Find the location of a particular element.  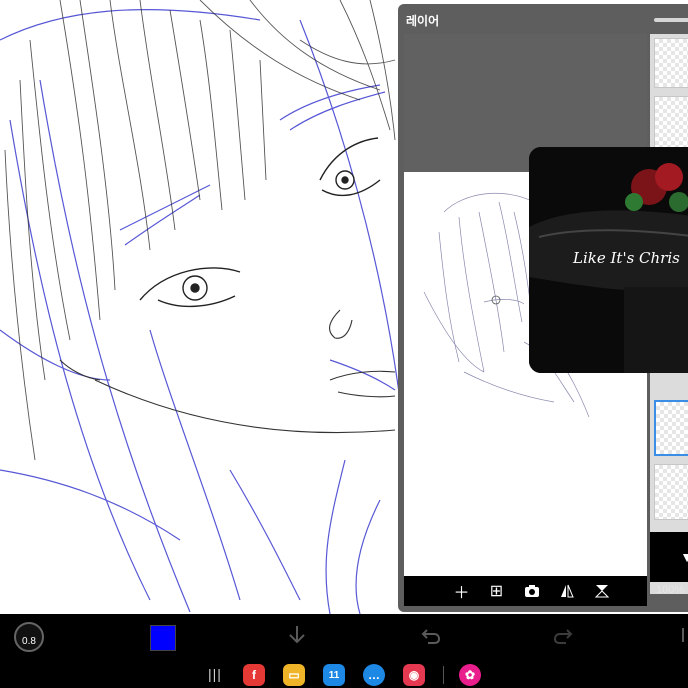

screen-recorder-app-icon: ◉ is located at coordinates (414, 675).